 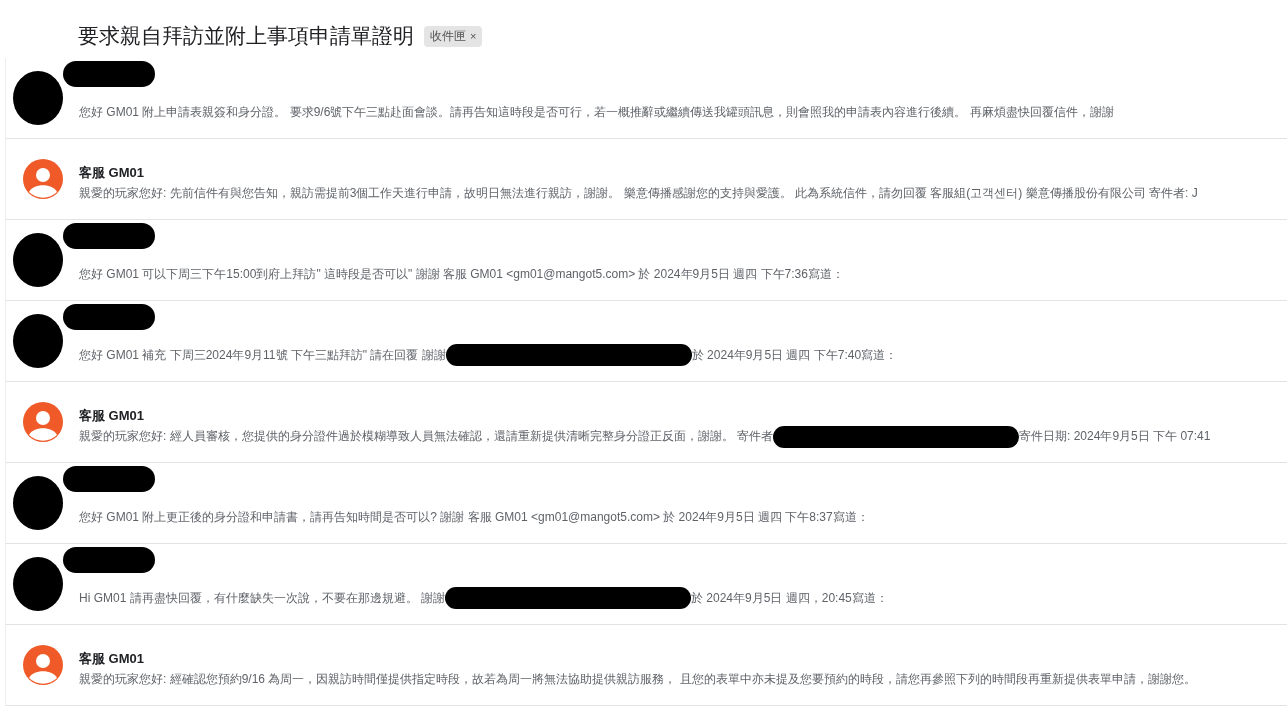 I want to click on message-row: 客服 GM01 親愛的玩家您好: 經確認您預約9/16 為周一，因親訪時間僅提供指定時段，故若為周一將無法協助提供親訪服務， 且您的表單中亦未提及您要預約的時段，請您再參照下列的時間段再重新提供表單申請，謝謝您。, so click(x=646, y=665).